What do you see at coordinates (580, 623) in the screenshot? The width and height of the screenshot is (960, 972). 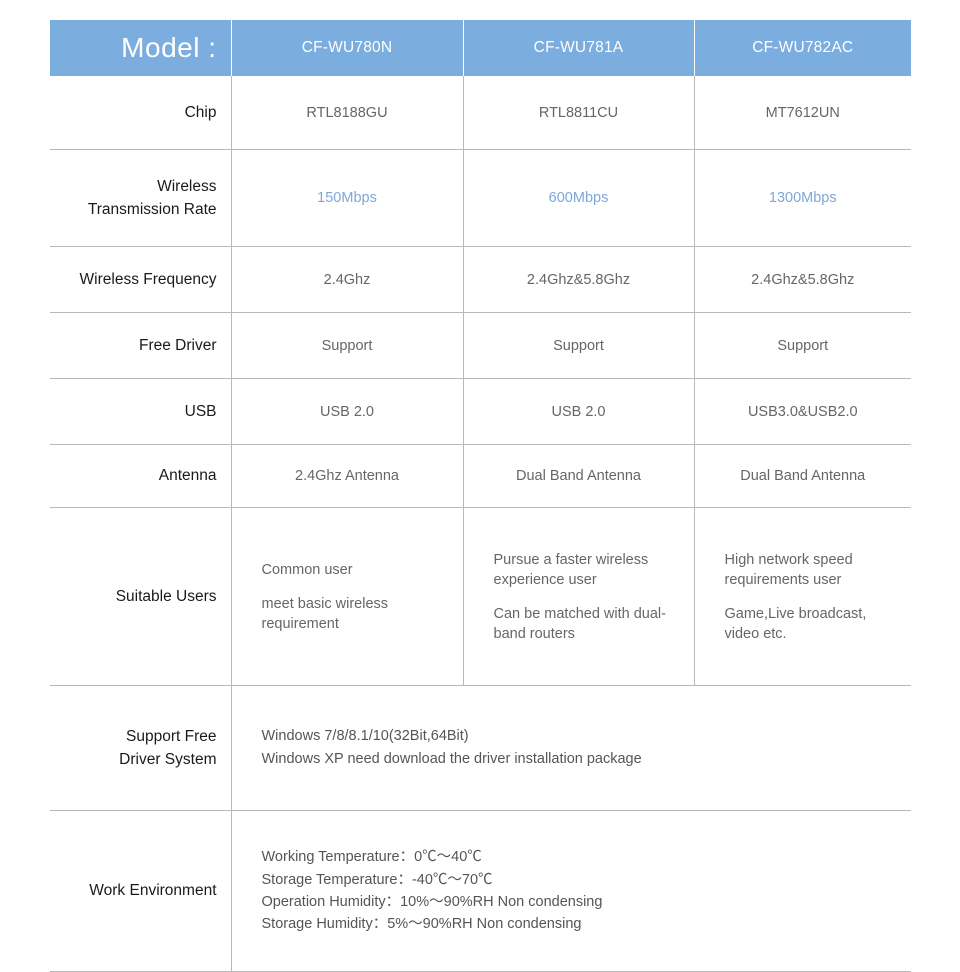 I see `suitable-users-2-line-2: Can be matched with dual-band routers` at bounding box center [580, 623].